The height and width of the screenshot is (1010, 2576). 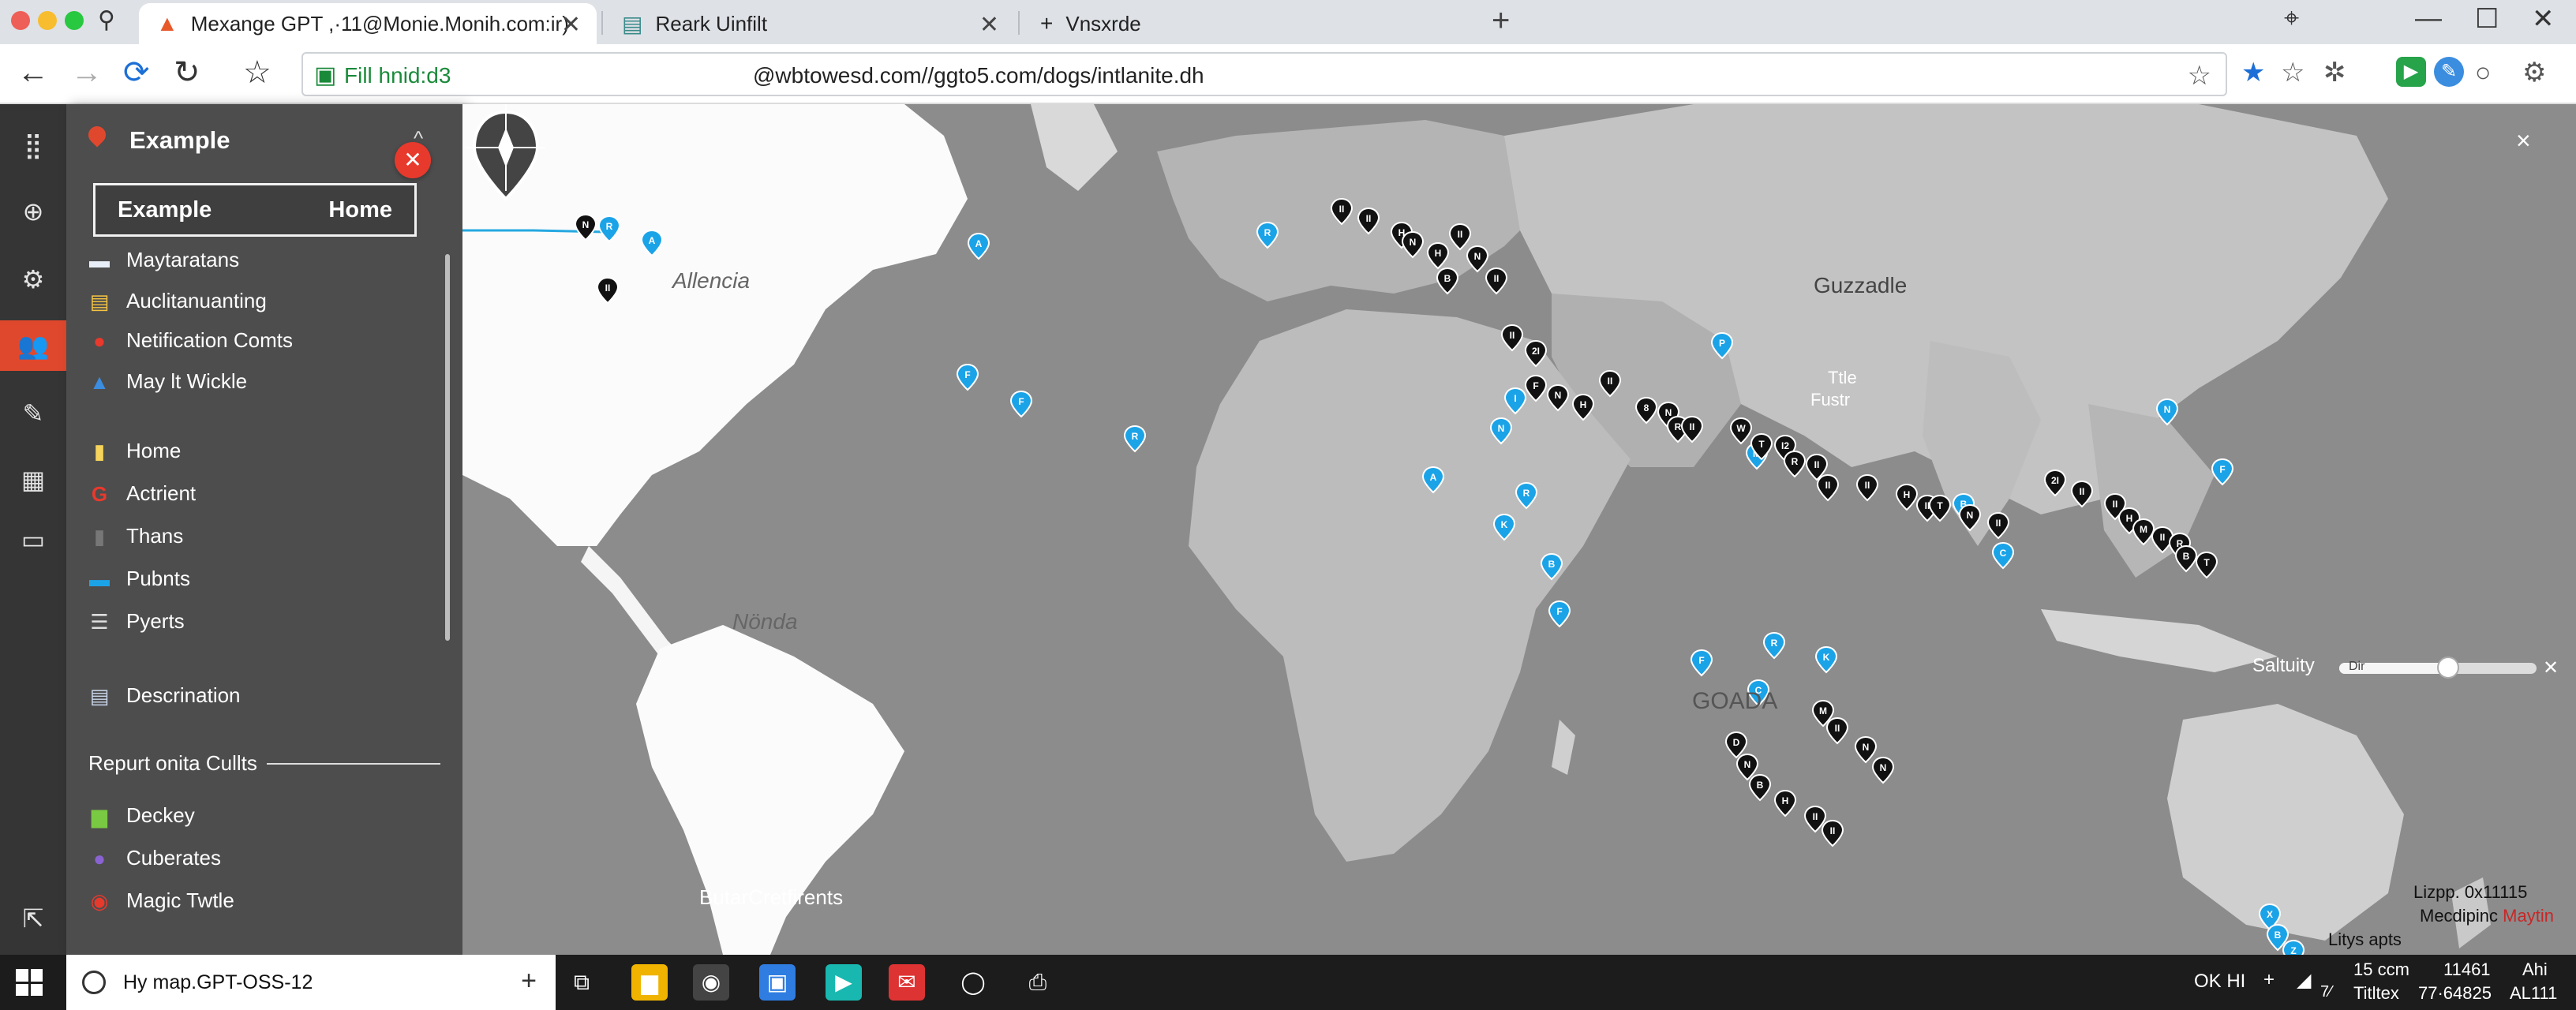 What do you see at coordinates (154, 858) in the screenshot?
I see `sidebar-item-cuberates: ● Cuberates` at bounding box center [154, 858].